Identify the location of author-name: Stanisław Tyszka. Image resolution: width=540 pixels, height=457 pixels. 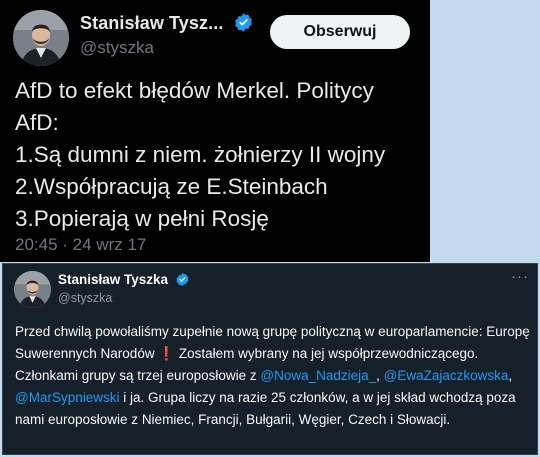
(113, 279).